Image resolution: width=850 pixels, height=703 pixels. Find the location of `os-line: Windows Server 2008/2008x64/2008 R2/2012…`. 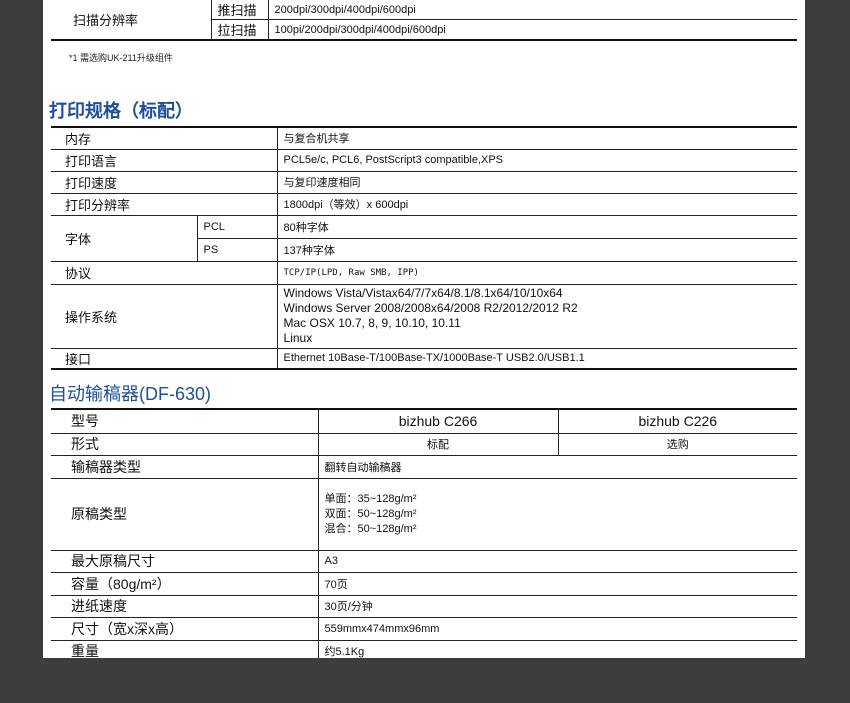

os-line: Windows Server 2008/2008x64/2008 R2/2012… is located at coordinates (430, 308).